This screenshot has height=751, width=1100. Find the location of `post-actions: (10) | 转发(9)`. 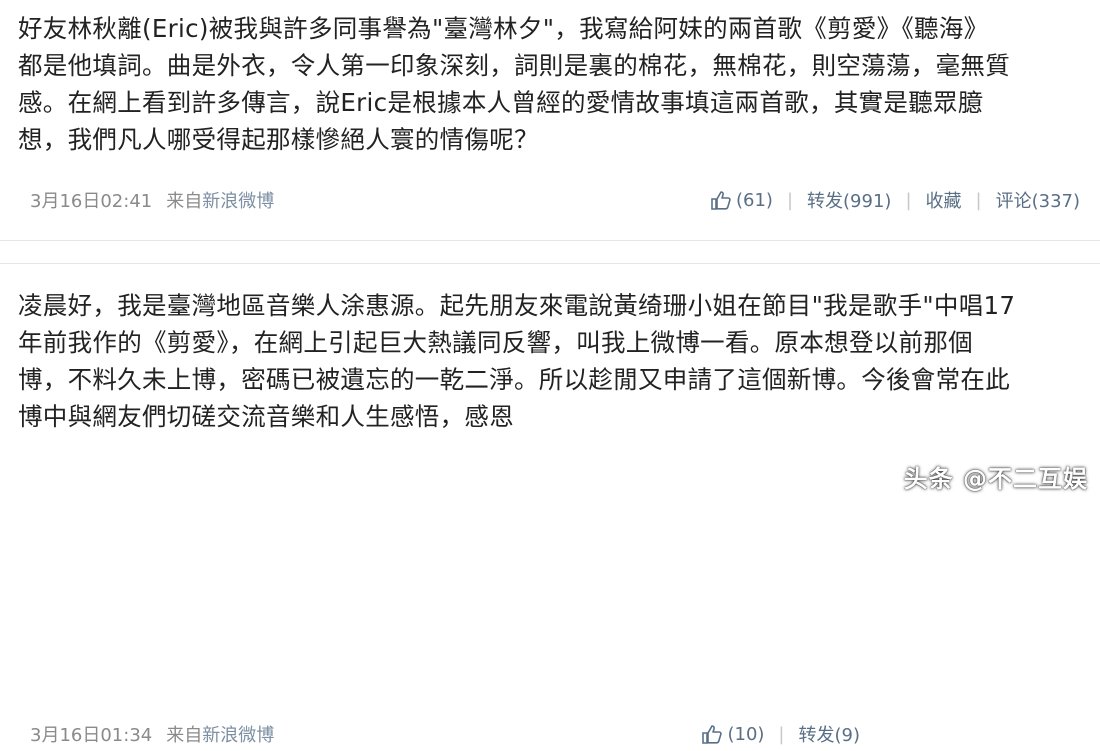

post-actions: (10) | 转发(9) is located at coordinates (780, 734).